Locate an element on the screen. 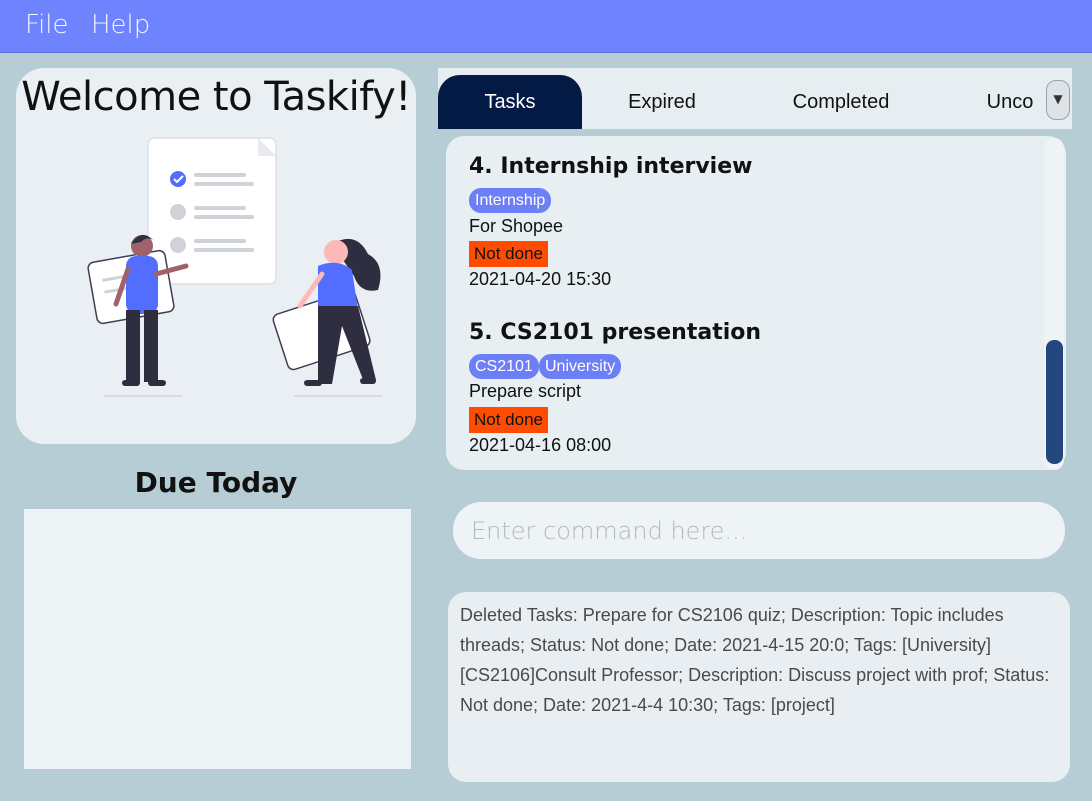 This screenshot has width=1092, height=801. tab-overflow-dropdown: ▼ is located at coordinates (1058, 100).